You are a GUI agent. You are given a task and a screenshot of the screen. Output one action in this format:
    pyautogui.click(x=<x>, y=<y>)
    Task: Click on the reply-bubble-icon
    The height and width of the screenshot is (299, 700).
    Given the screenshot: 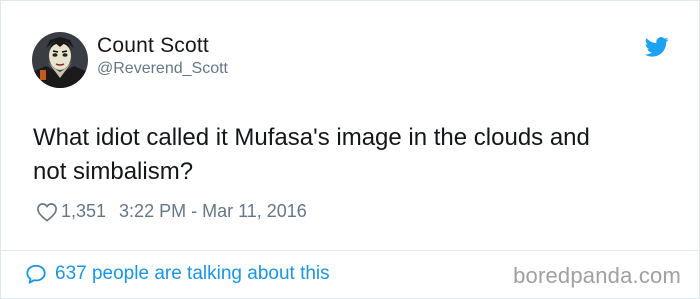 What is the action you would take?
    pyautogui.click(x=36, y=274)
    